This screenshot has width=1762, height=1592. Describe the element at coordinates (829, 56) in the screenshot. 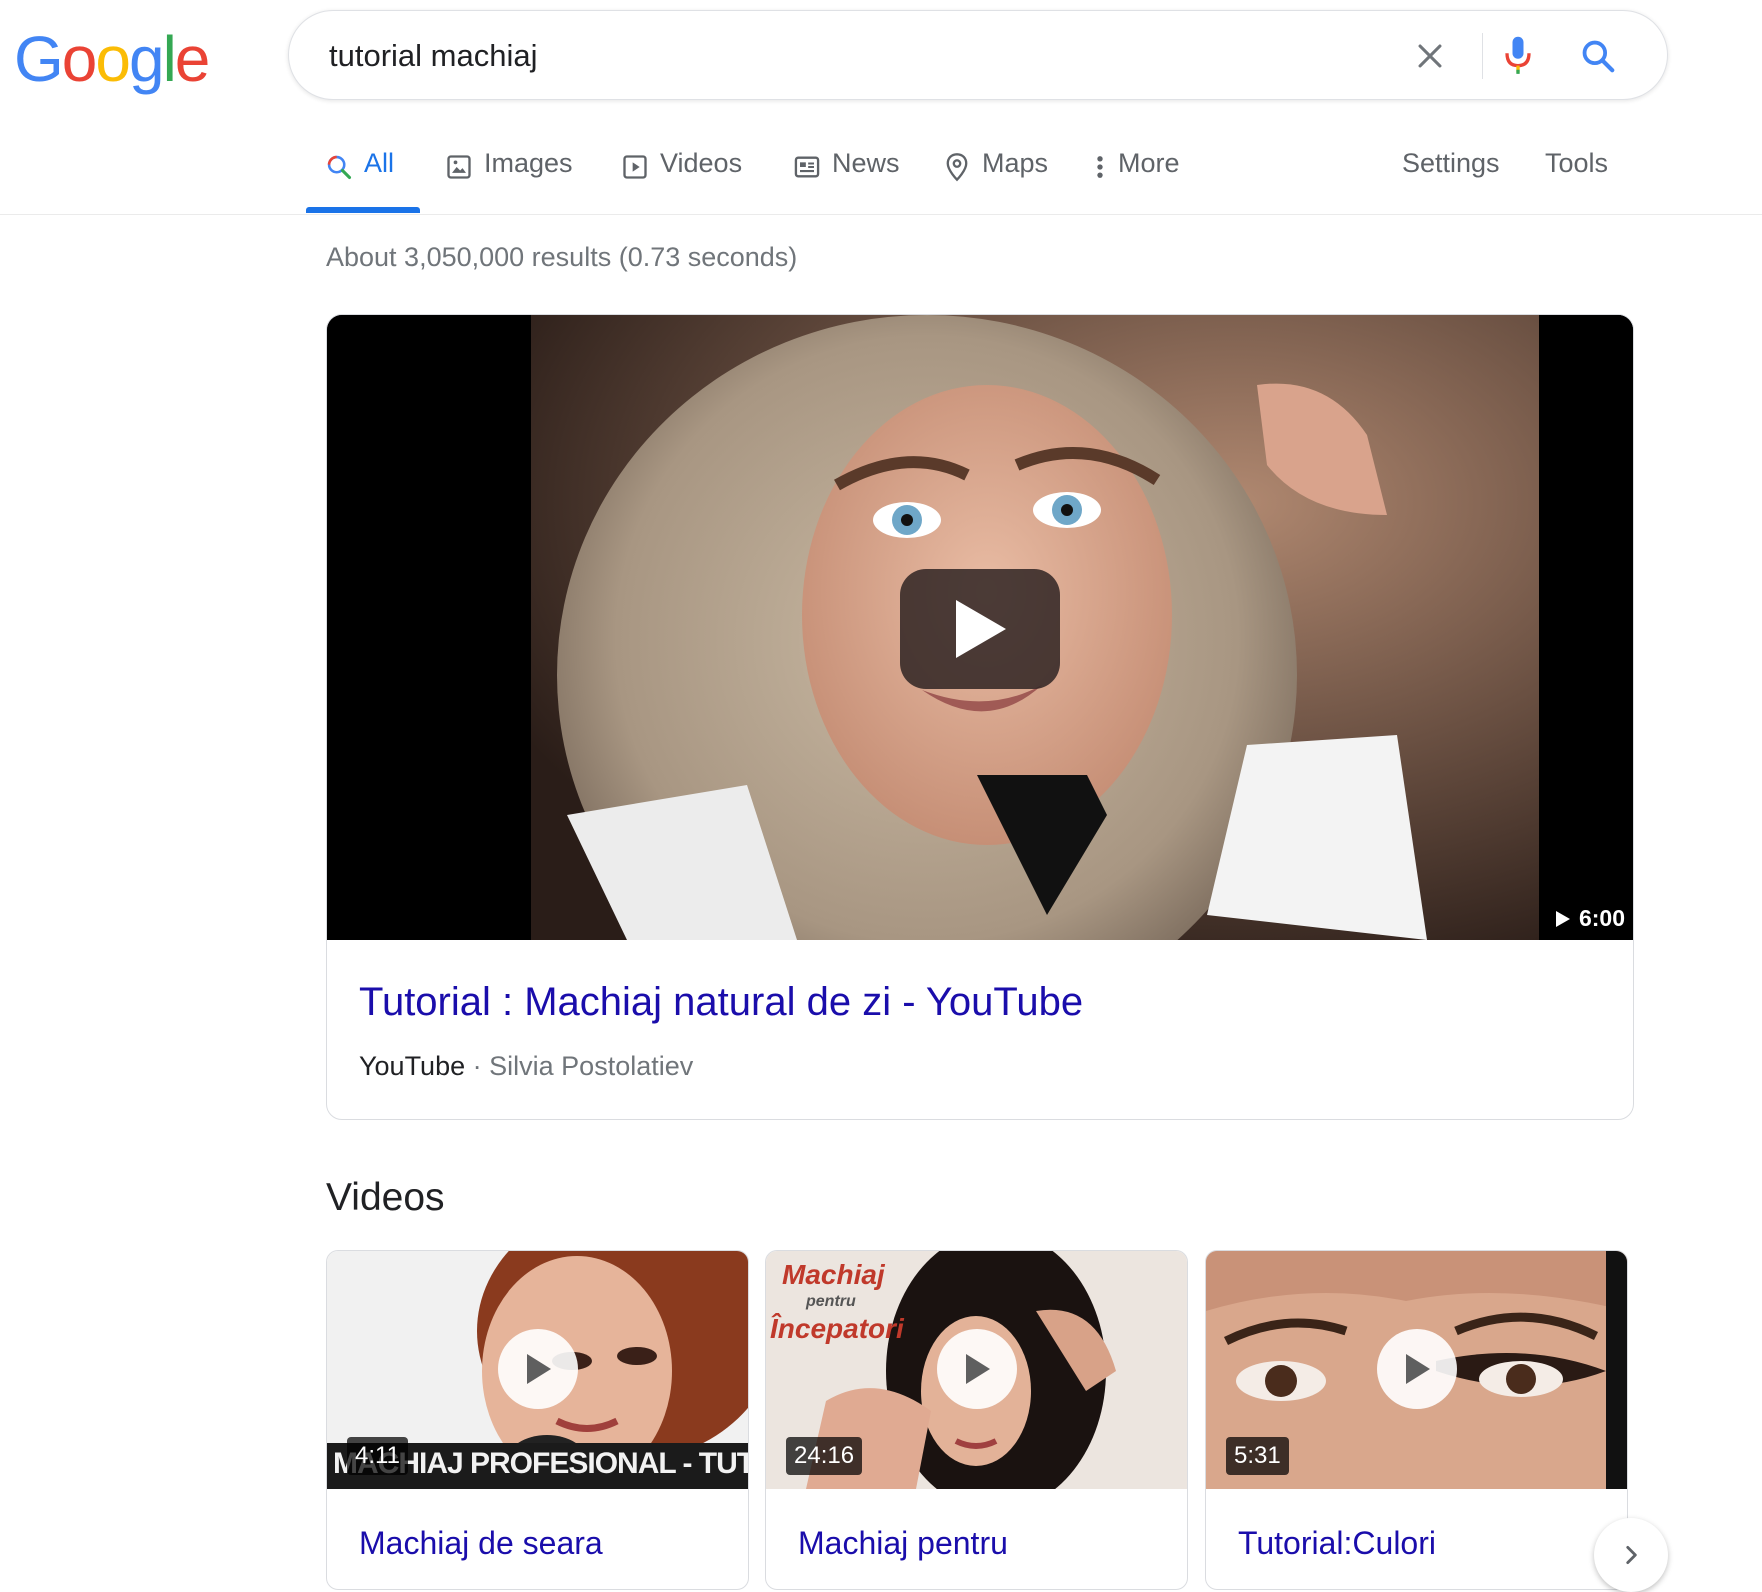

I see `search-input` at that location.